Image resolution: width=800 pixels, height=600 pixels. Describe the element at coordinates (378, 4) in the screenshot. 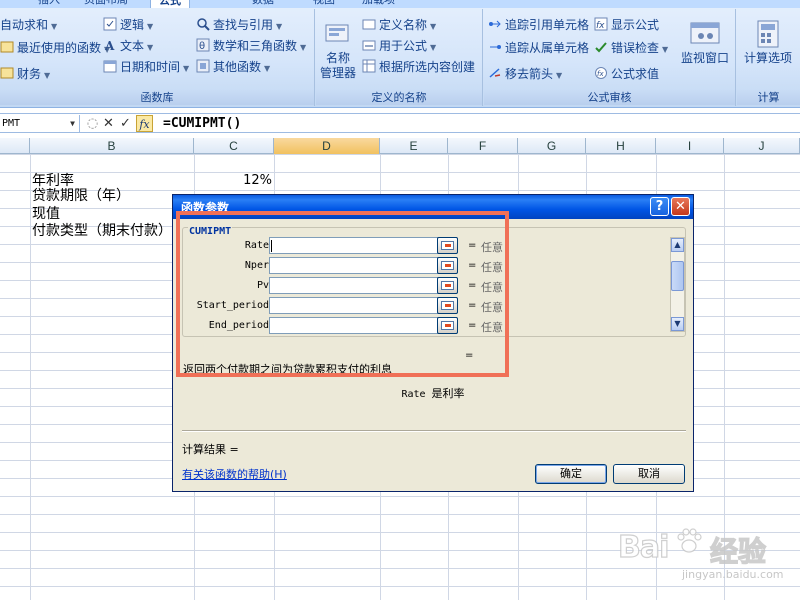

I see `tab-addins: 加载项` at that location.